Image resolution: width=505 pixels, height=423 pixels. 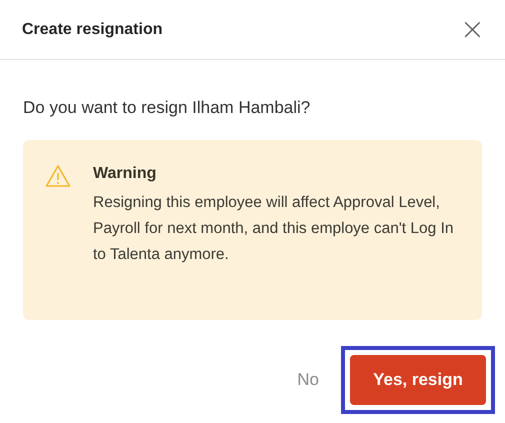 I want to click on cancel-button: No, so click(x=308, y=380).